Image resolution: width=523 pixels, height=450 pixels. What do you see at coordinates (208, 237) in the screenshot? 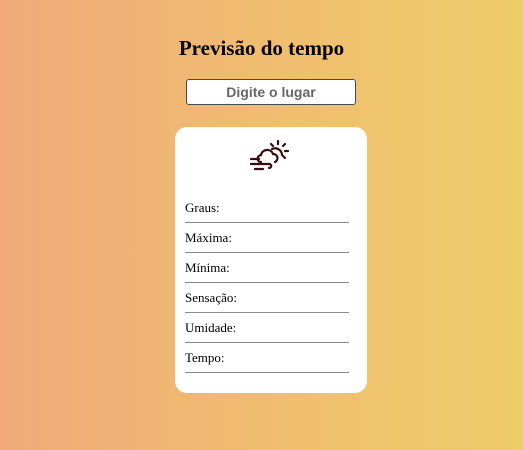
I see `field-label: Máxima:` at bounding box center [208, 237].